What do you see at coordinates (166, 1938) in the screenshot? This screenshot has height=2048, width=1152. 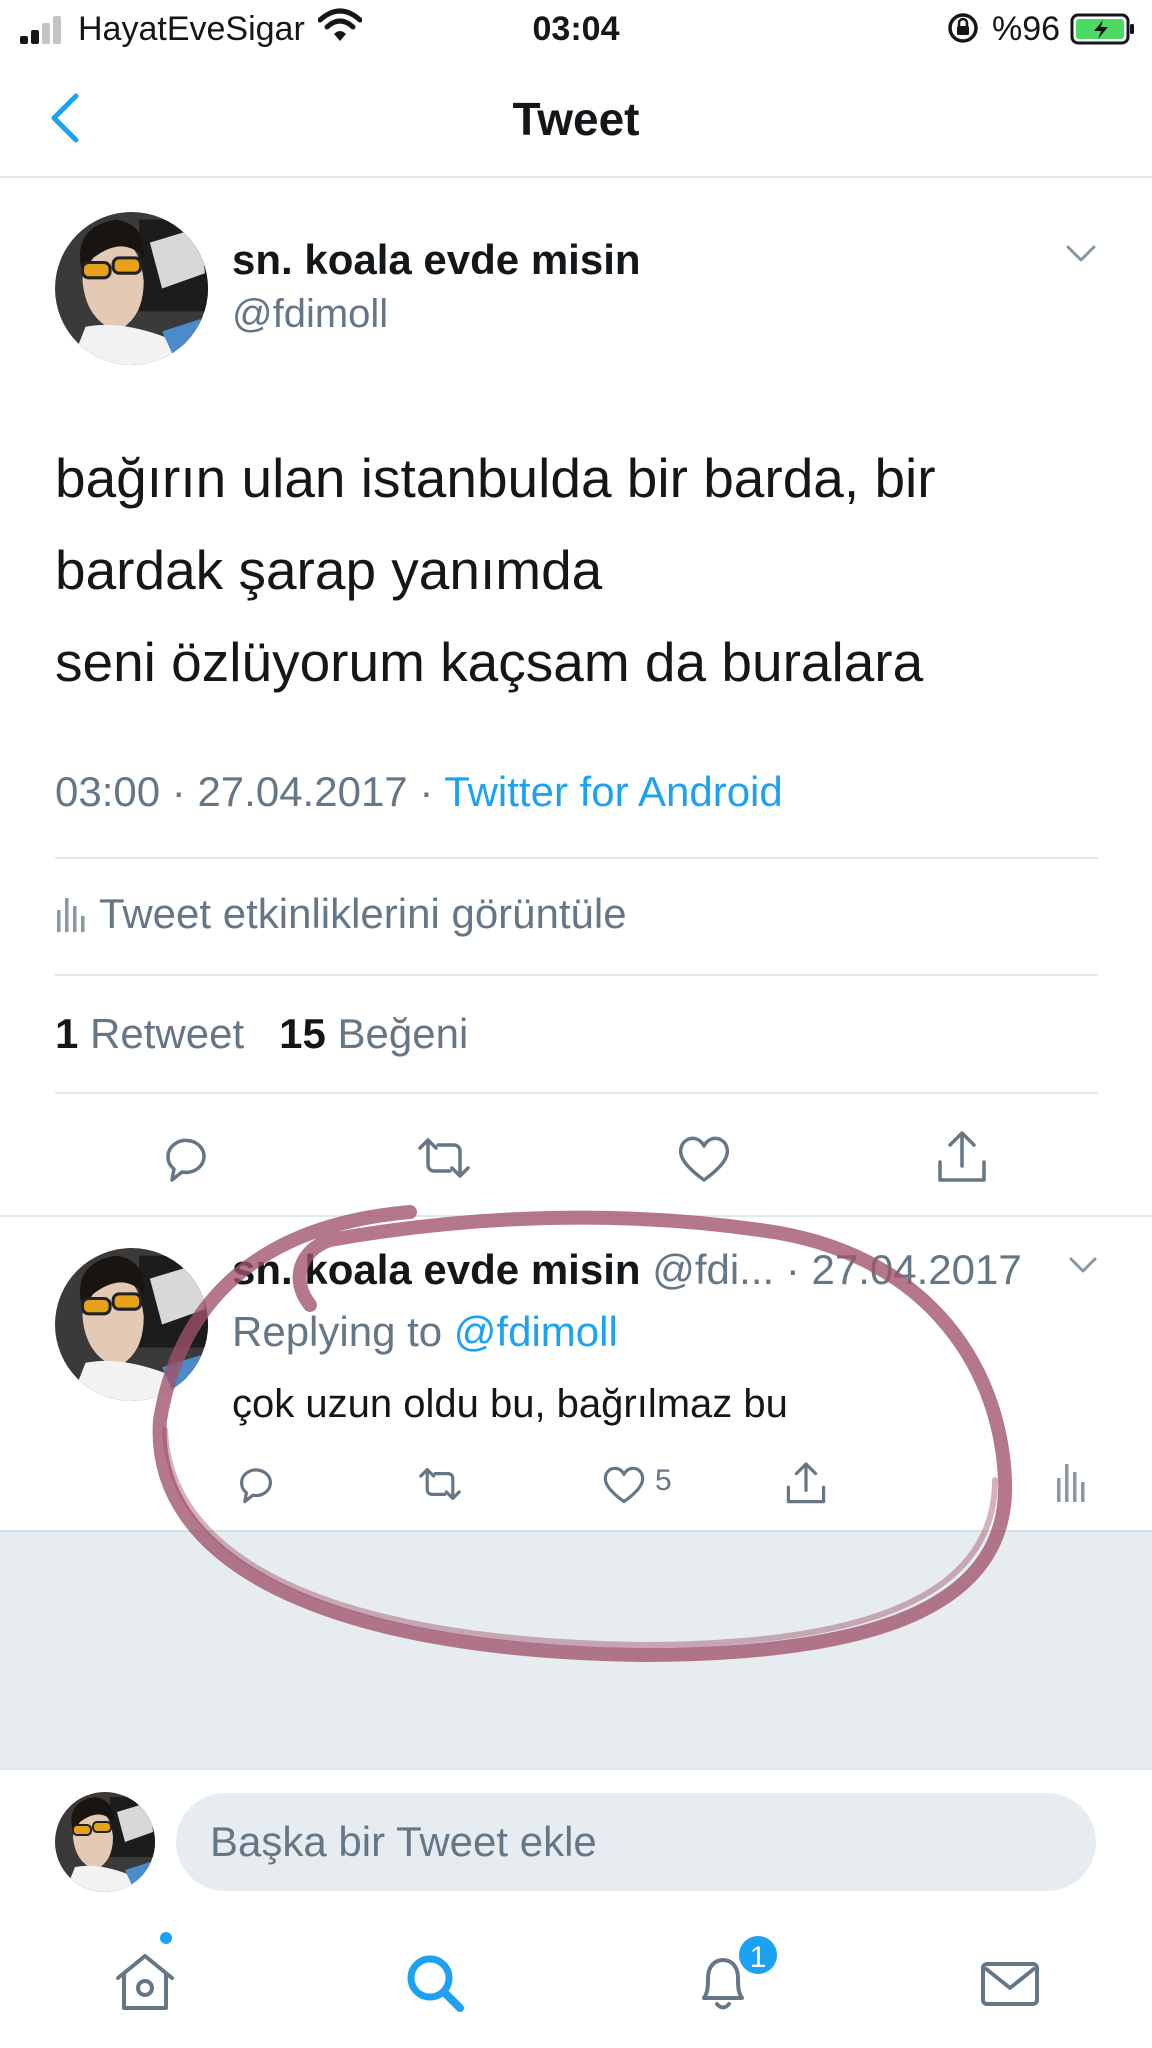 I see `new-content-dot` at bounding box center [166, 1938].